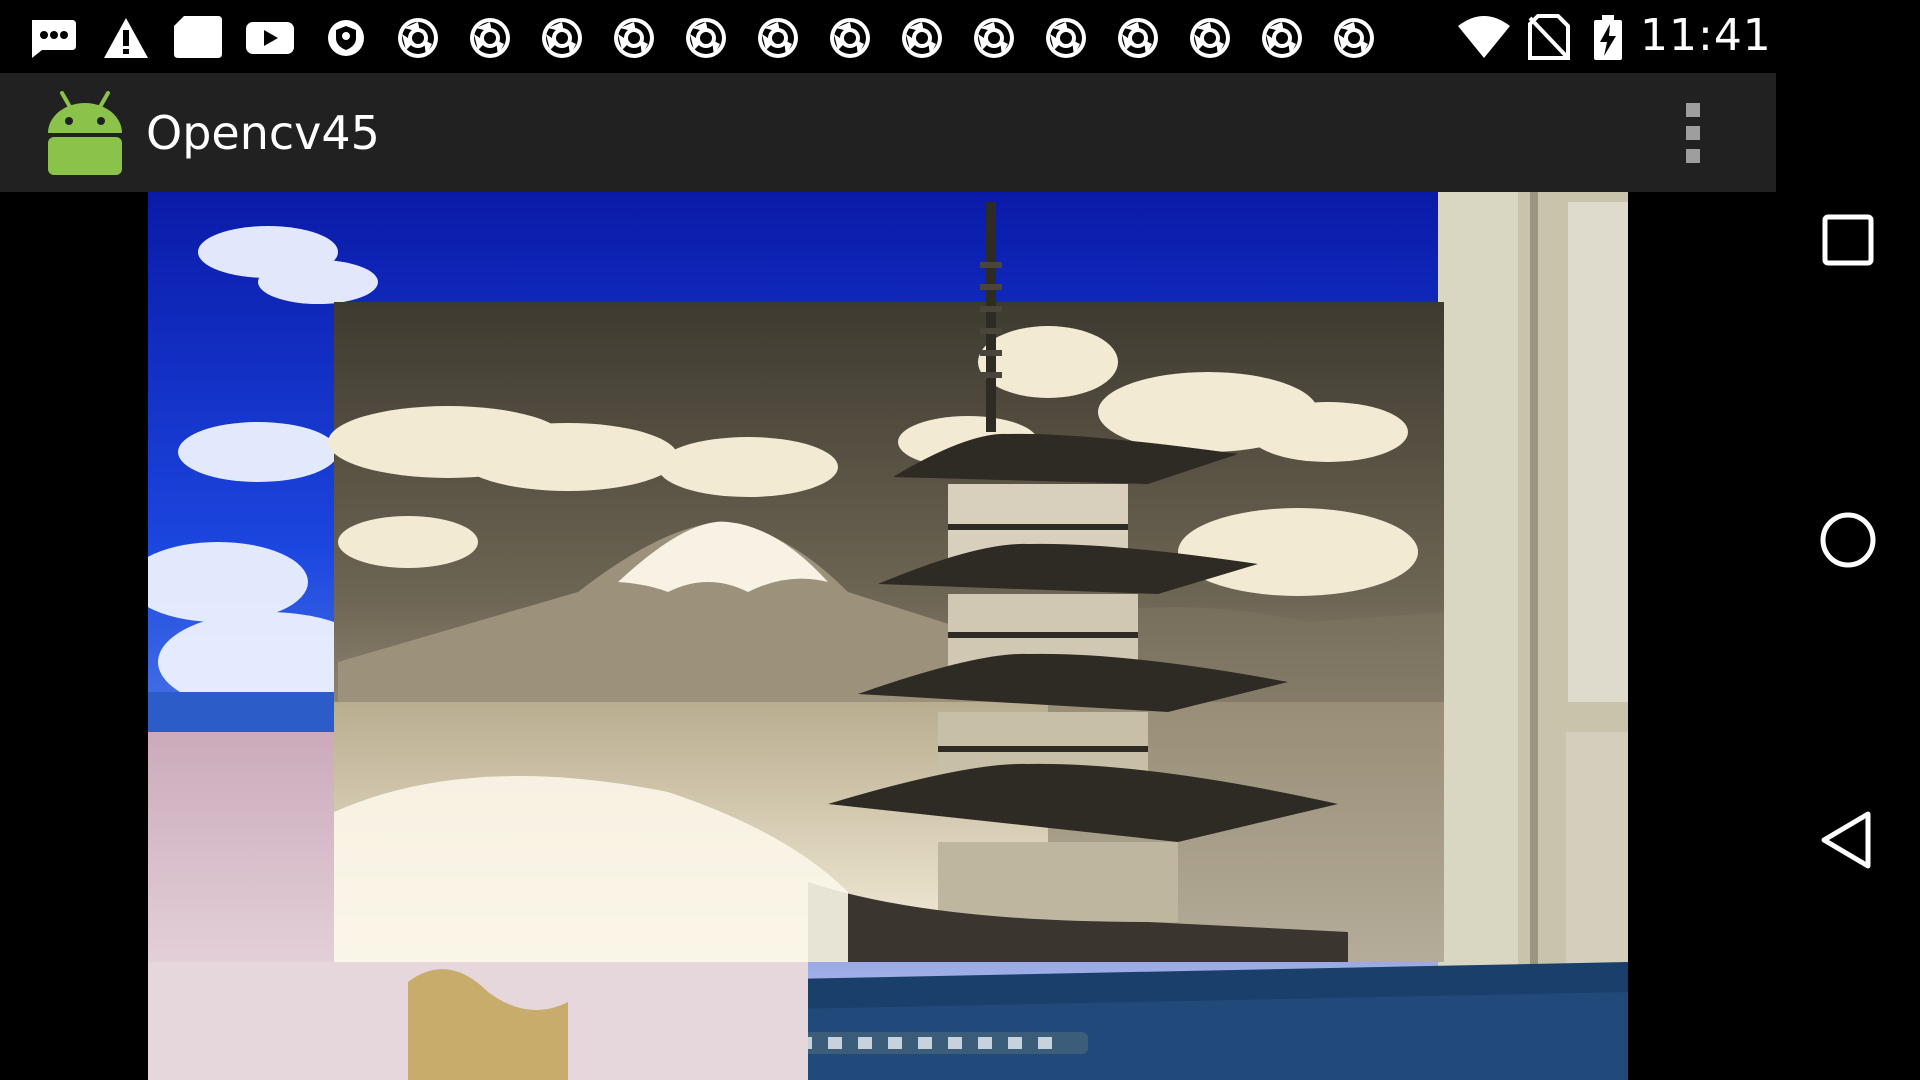 This screenshot has width=1920, height=1080. Describe the element at coordinates (1848, 240) in the screenshot. I see `recents-icon` at that location.